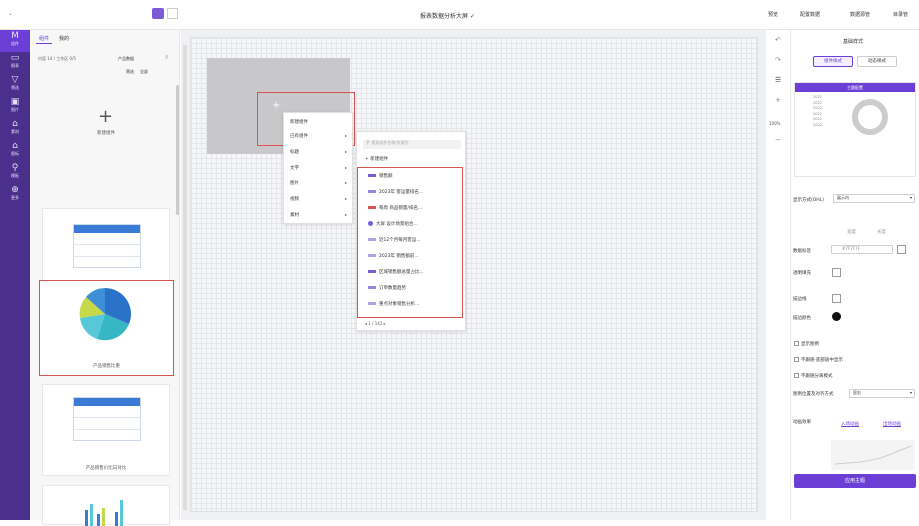  I want to click on submenu-new-button: + 新建组件, so click(376, 159).